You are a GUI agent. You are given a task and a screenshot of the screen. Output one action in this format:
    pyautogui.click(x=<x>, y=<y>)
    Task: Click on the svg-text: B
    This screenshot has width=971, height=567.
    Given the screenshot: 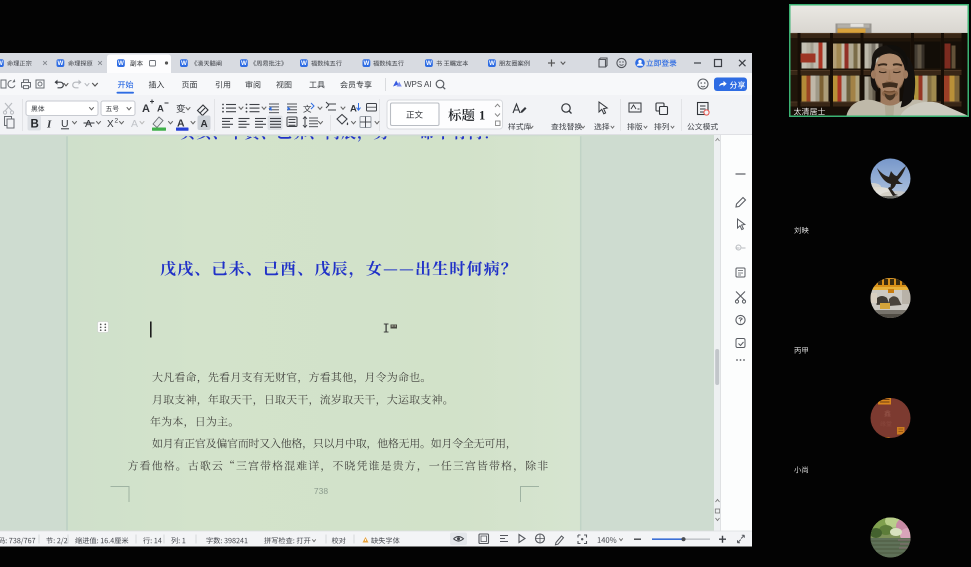 What is the action you would take?
    pyautogui.click(x=35, y=125)
    